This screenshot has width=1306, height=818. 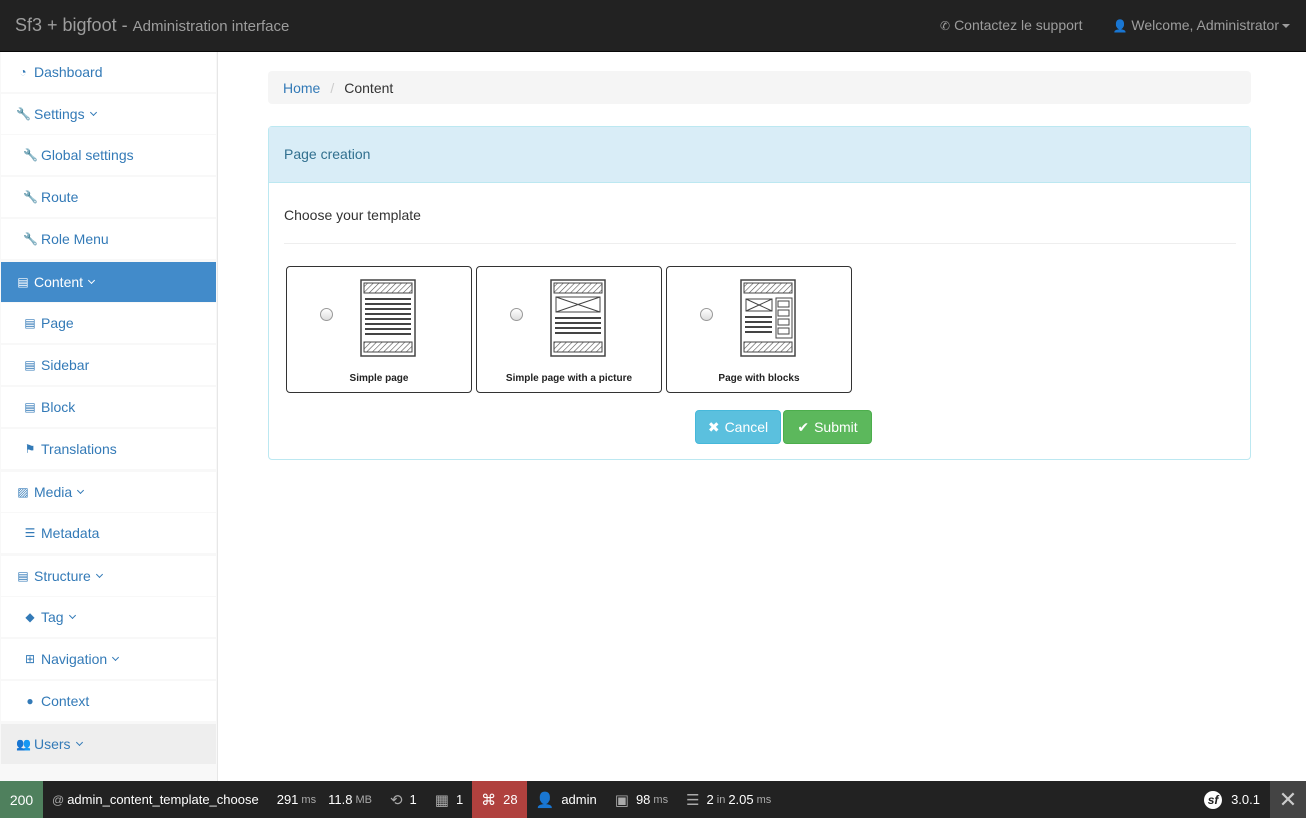 What do you see at coordinates (23, 492) in the screenshot?
I see `picture-icon: ▨` at bounding box center [23, 492].